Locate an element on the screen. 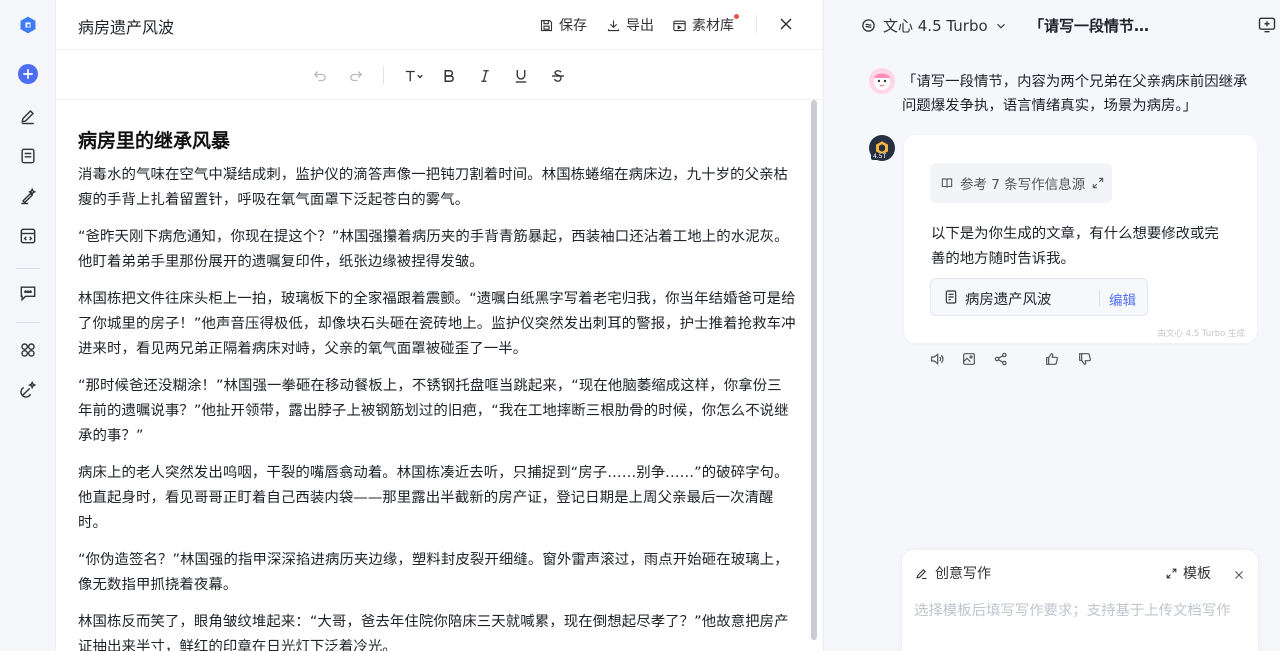 Image resolution: width=1280 pixels, height=651 pixels. sparkle-icon is located at coordinates (28, 390).